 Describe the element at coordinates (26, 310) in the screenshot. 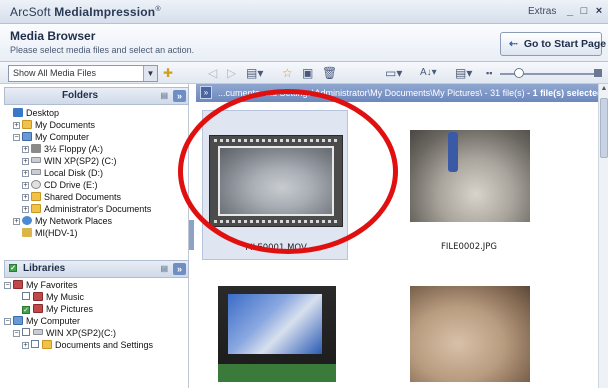

I see `checkbox: ✓` at that location.